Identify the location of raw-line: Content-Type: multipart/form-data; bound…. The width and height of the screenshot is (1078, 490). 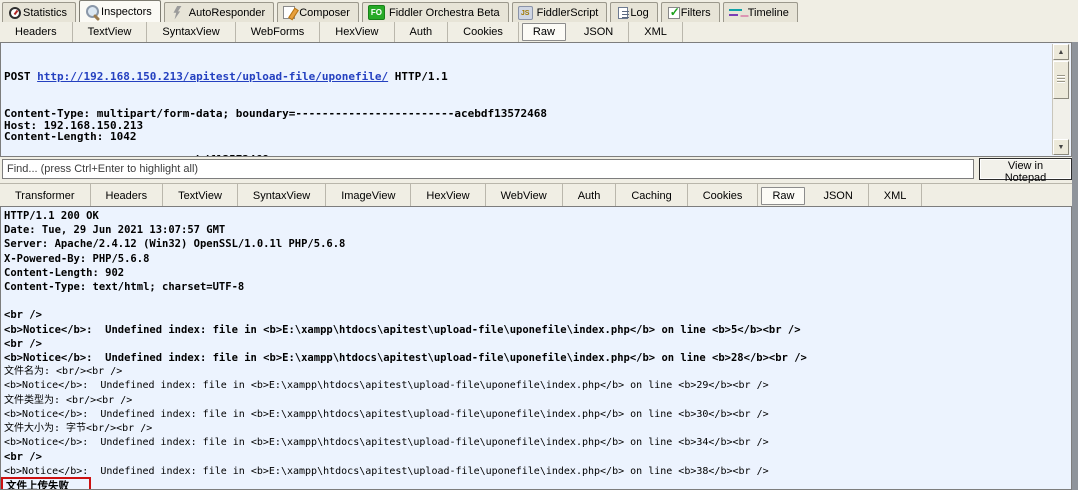
(276, 114).